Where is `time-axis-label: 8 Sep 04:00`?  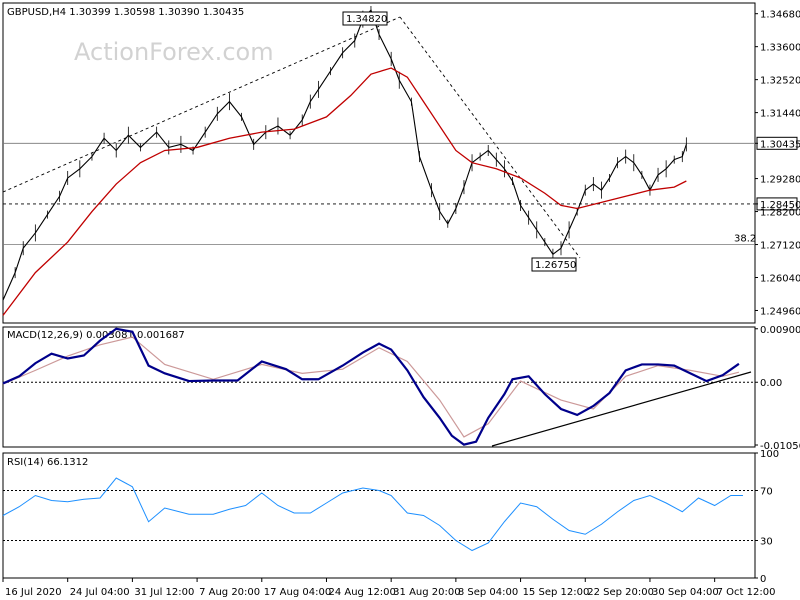
time-axis-label: 8 Sep 04:00 is located at coordinates (488, 592).